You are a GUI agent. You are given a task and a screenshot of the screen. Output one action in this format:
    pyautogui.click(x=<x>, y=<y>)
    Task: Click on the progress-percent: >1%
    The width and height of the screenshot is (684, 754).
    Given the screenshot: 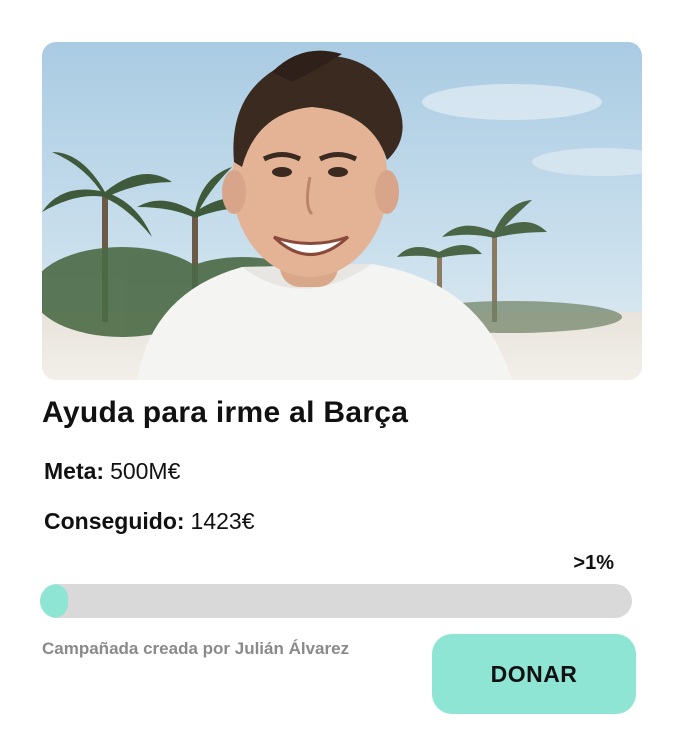 What is the action you would take?
    pyautogui.click(x=593, y=563)
    